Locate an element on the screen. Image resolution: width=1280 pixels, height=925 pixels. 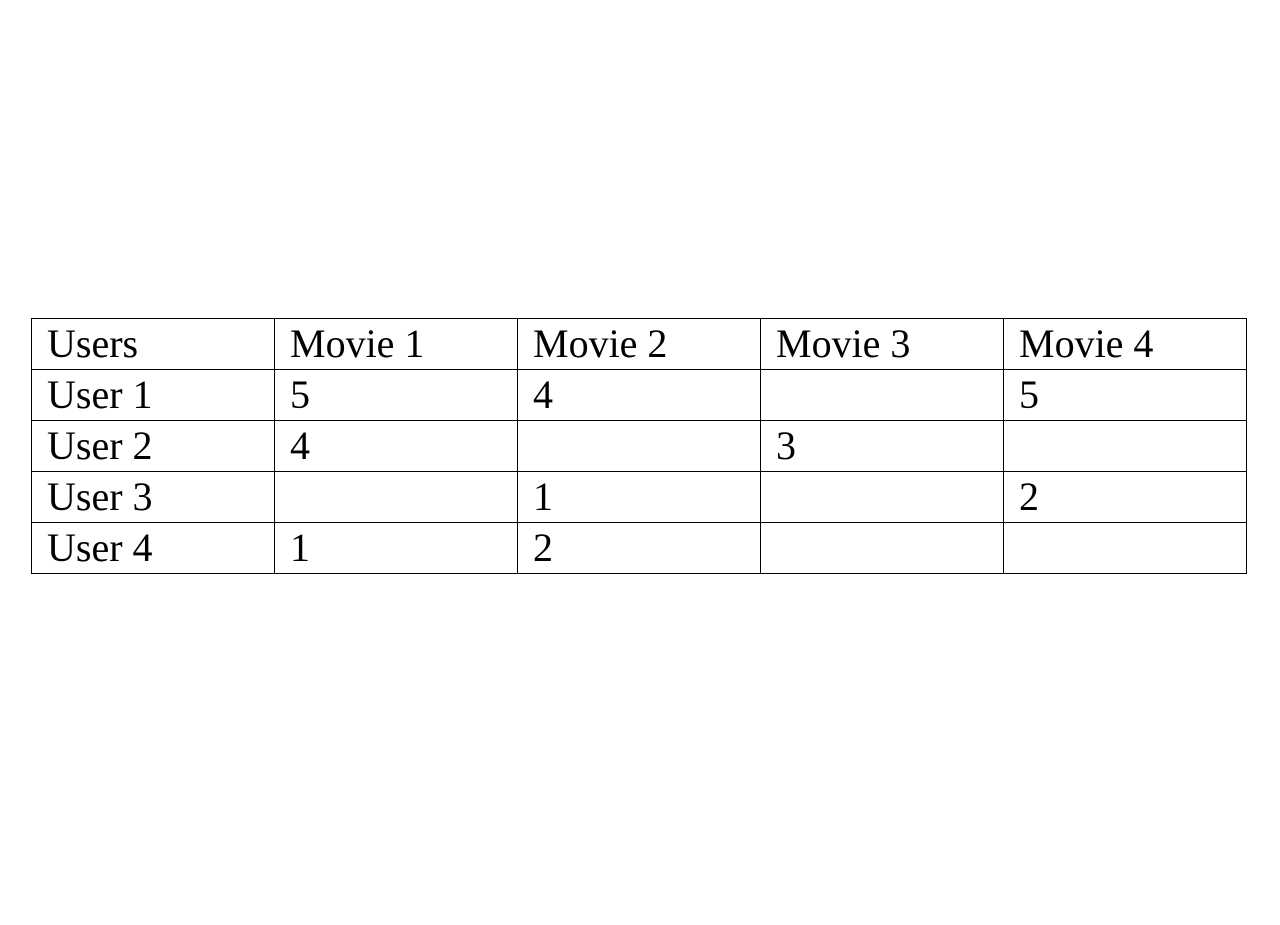
header-cell: Users is located at coordinates (153, 344).